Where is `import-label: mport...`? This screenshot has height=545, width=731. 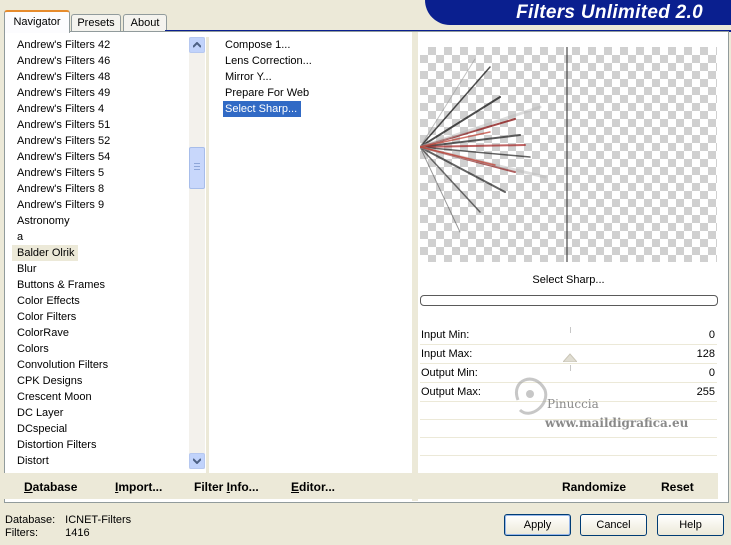
import-label: mport... is located at coordinates (140, 487).